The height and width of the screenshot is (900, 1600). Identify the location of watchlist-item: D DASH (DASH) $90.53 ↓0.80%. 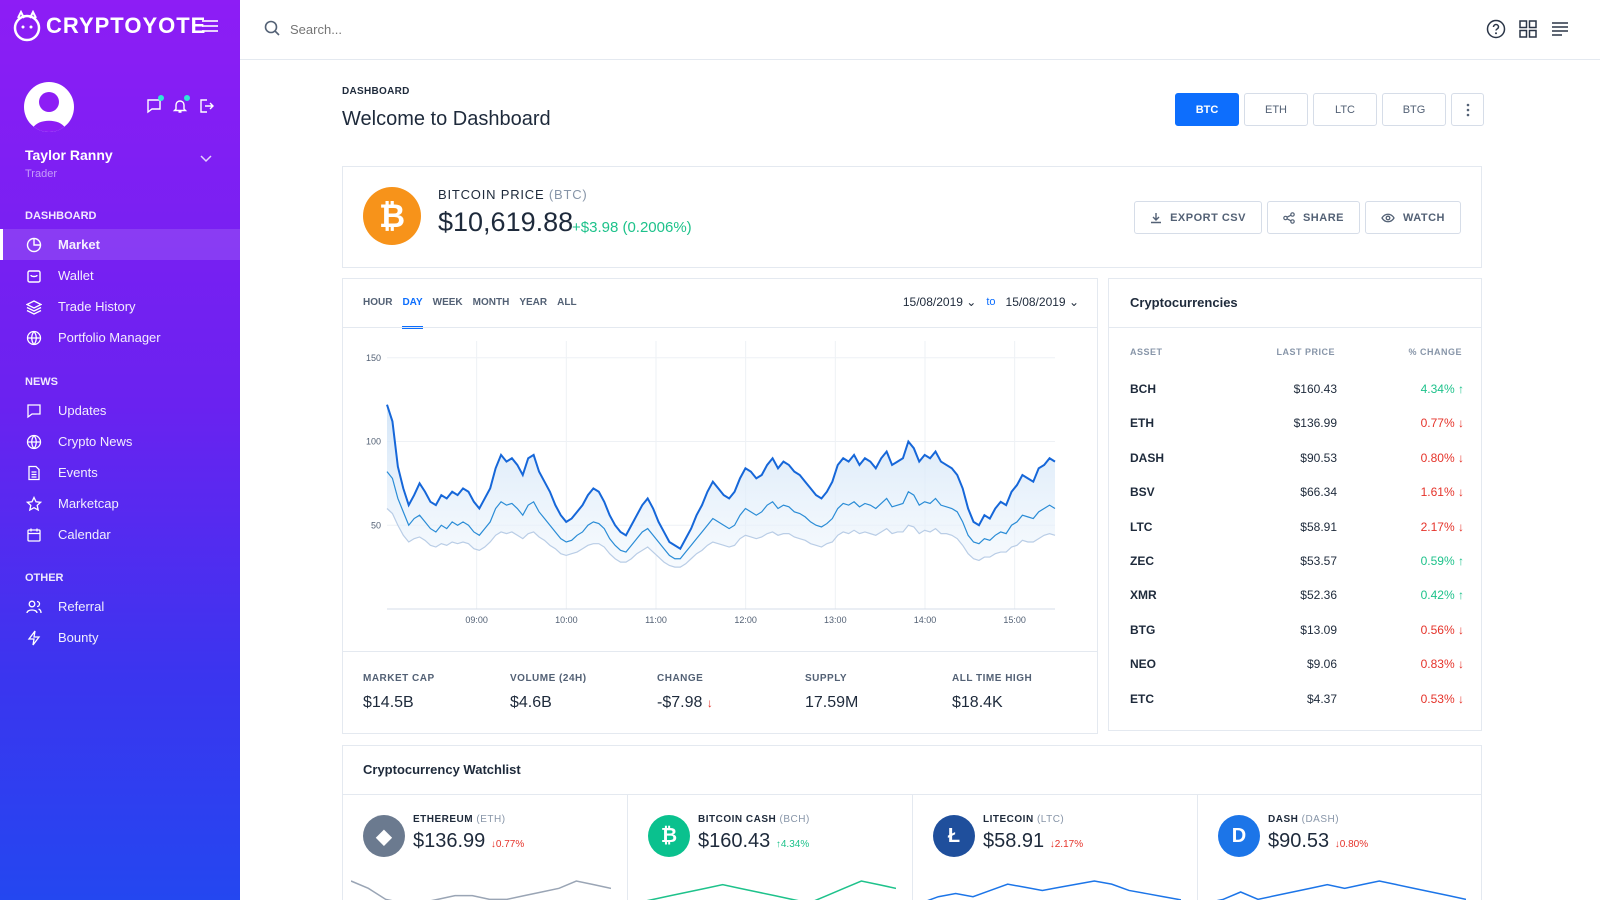
(1340, 847).